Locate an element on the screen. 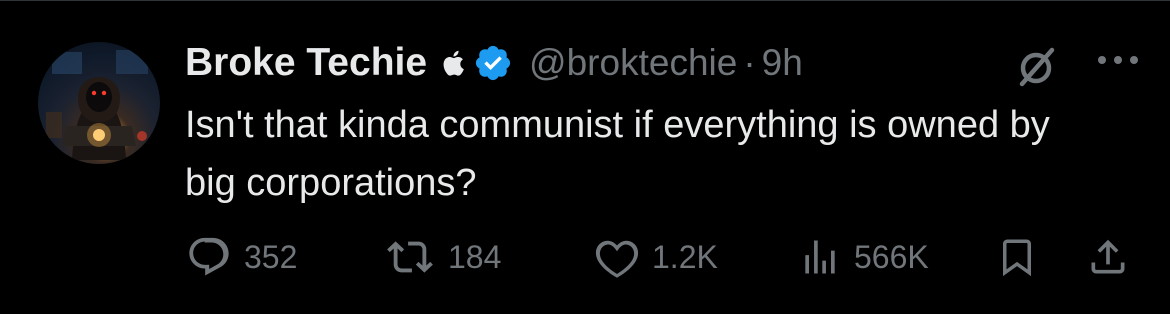 The width and height of the screenshot is (1170, 314). heart-icon is located at coordinates (617, 259).